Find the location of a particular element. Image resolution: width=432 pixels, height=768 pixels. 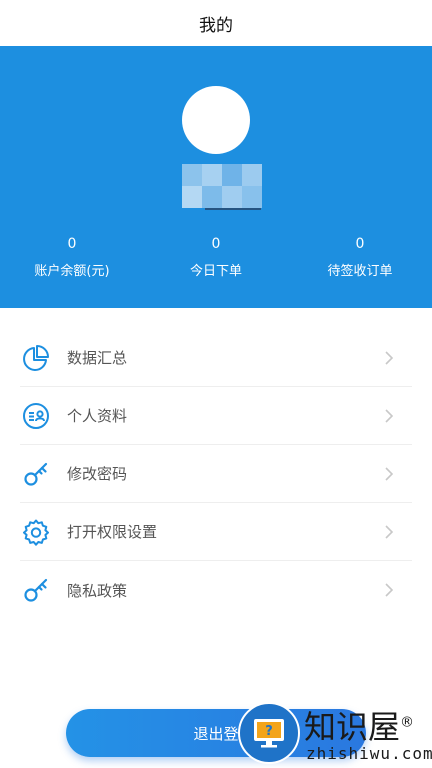

watermark-title: 知识屋® is located at coordinates (359, 727).